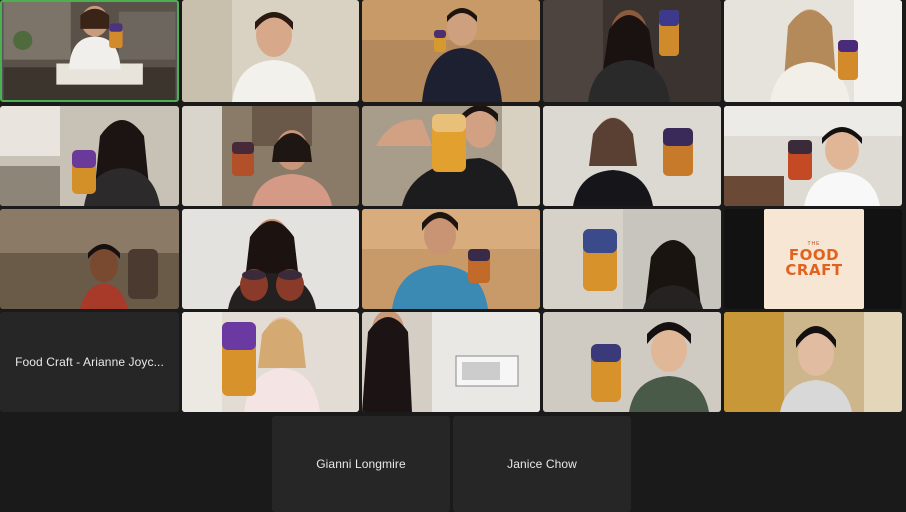 The width and height of the screenshot is (906, 512). I want to click on participant-name-tile: Gianni Longmire, so click(361, 464).